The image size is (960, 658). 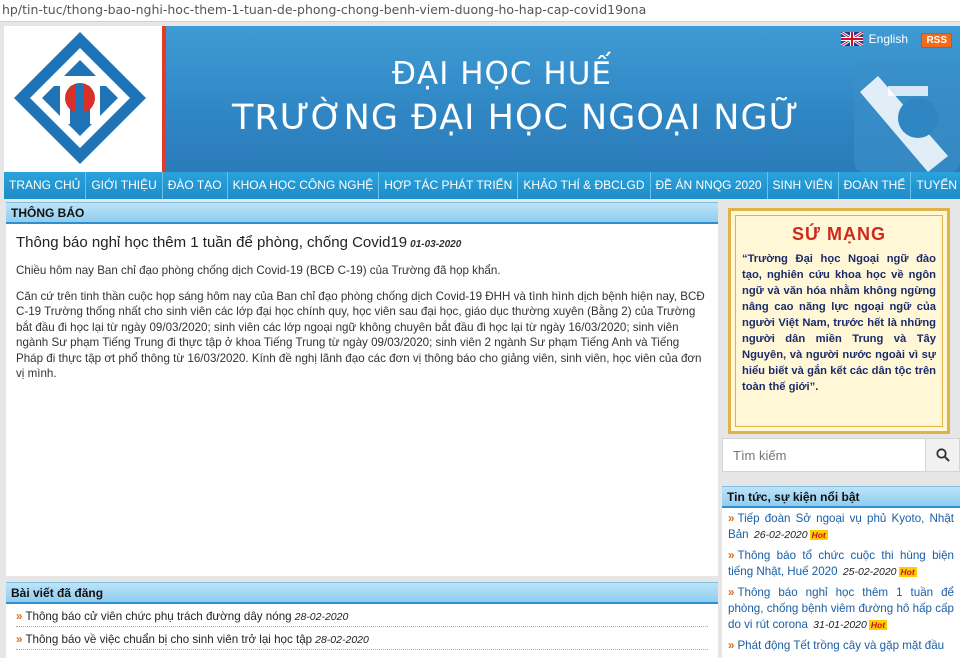 I want to click on list-item: » Phát động Tết trồng cây và gặp mặt đầu, so click(x=841, y=645).